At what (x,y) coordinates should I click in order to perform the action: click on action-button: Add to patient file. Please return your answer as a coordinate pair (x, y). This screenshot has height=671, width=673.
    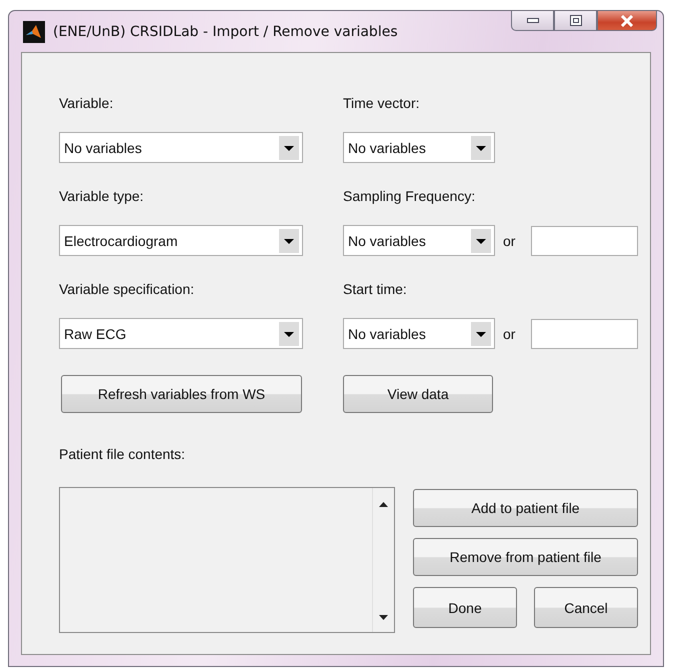
    Looking at the image, I should click on (525, 508).